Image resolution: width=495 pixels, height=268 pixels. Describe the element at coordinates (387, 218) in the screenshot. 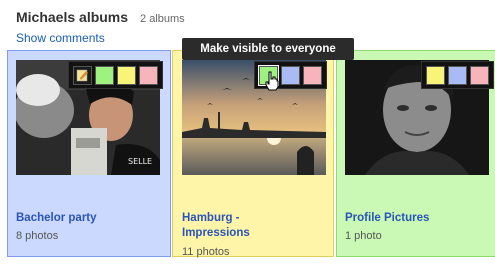

I see `album-title: Profile Pictures` at that location.